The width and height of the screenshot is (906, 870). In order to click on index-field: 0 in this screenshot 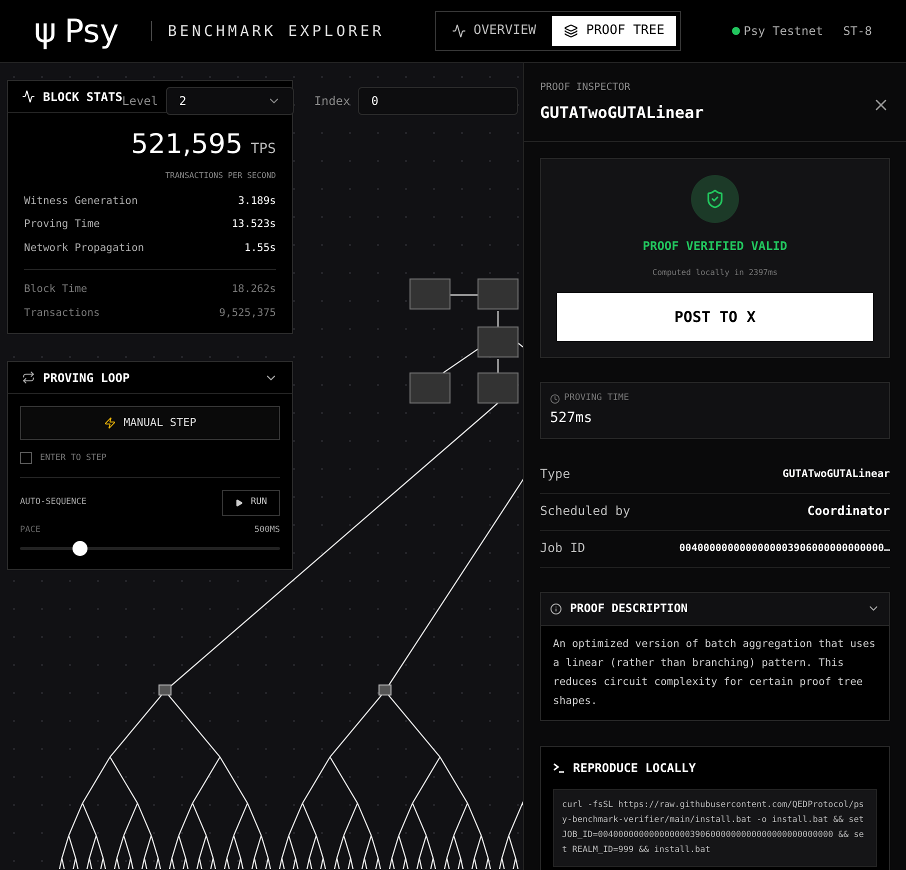, I will do `click(438, 101)`.